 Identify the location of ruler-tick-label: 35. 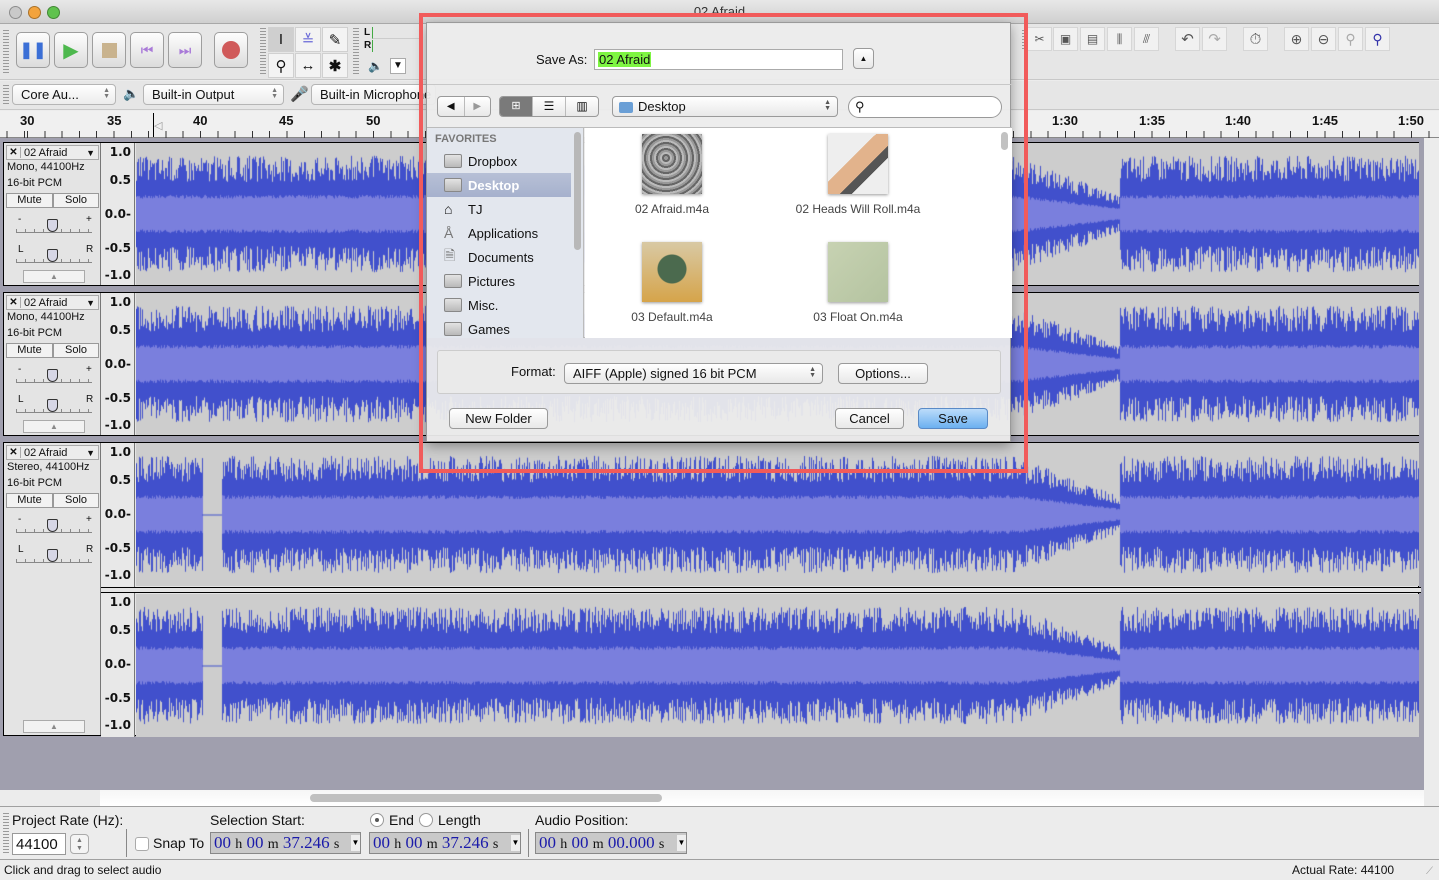
(114, 120).